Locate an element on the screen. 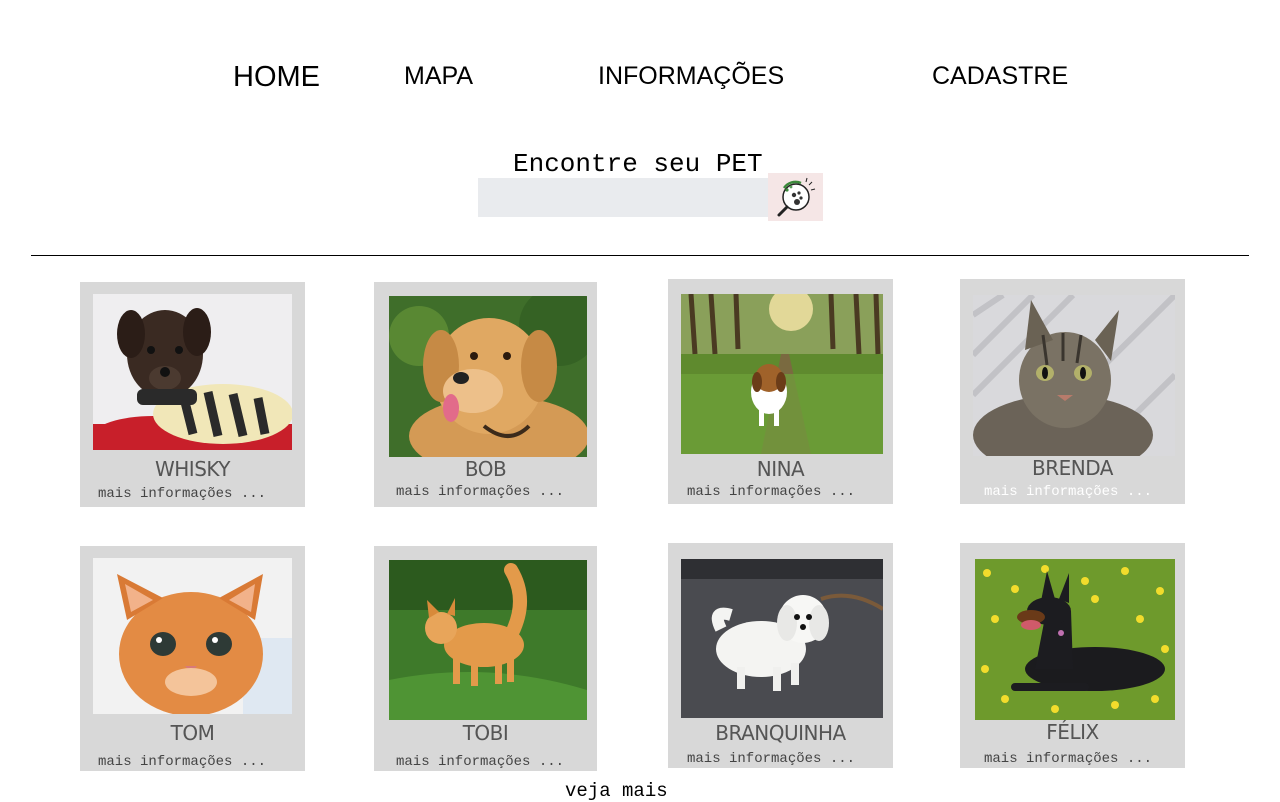 The height and width of the screenshot is (802, 1280). nav-signup: CADASTRE is located at coordinates (1000, 76).